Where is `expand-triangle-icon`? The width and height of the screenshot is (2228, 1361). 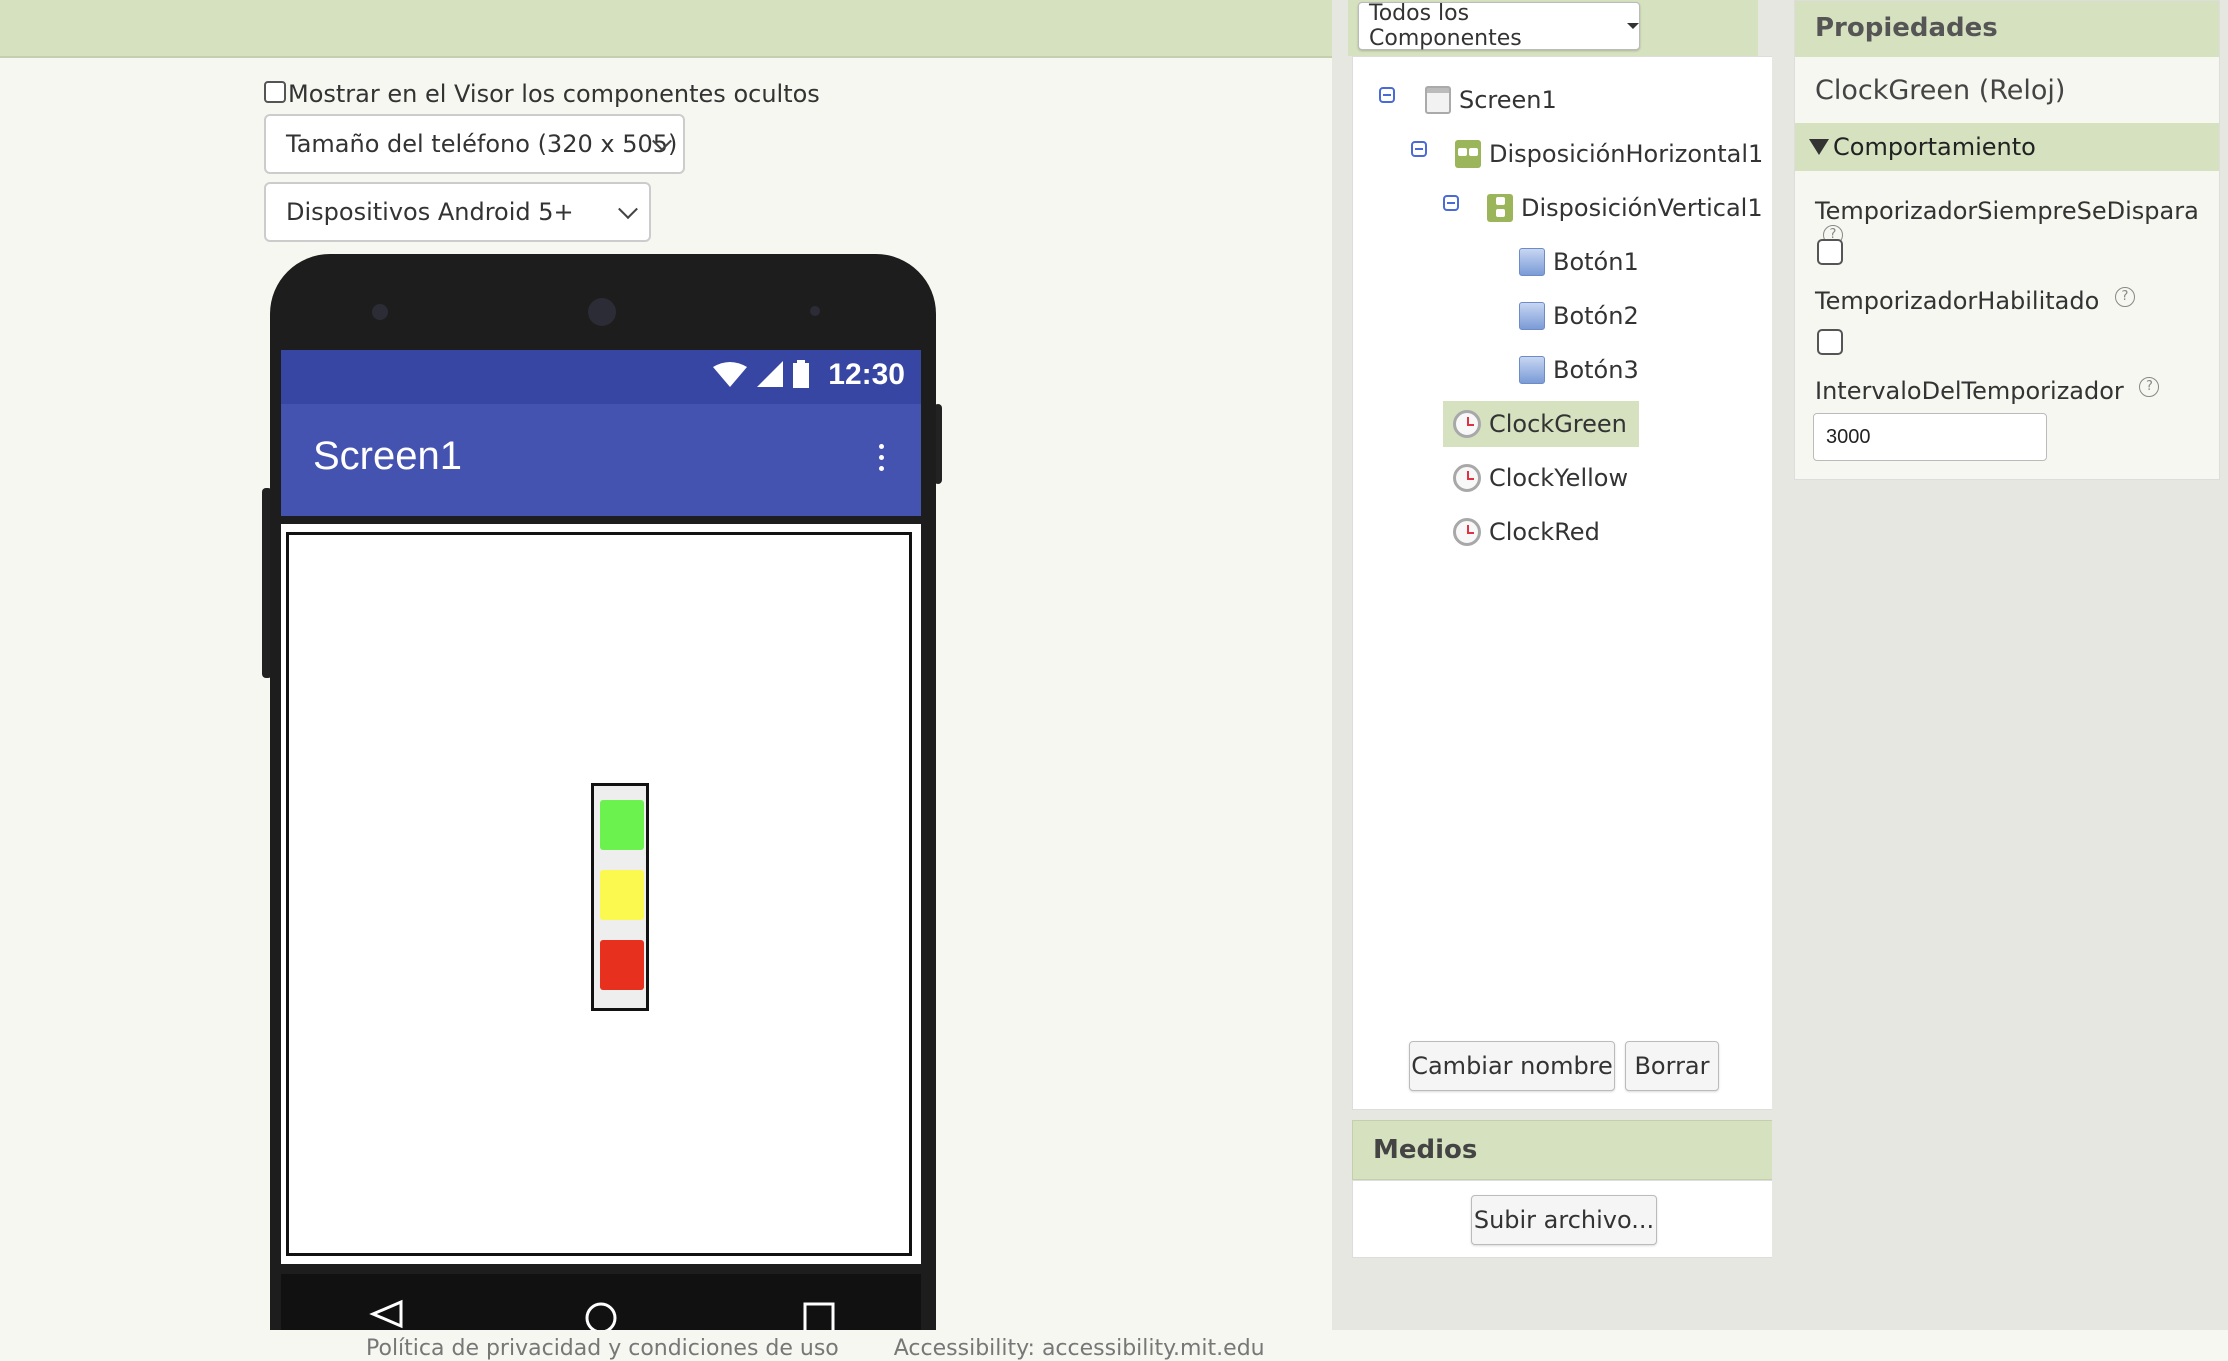 expand-triangle-icon is located at coordinates (1819, 147).